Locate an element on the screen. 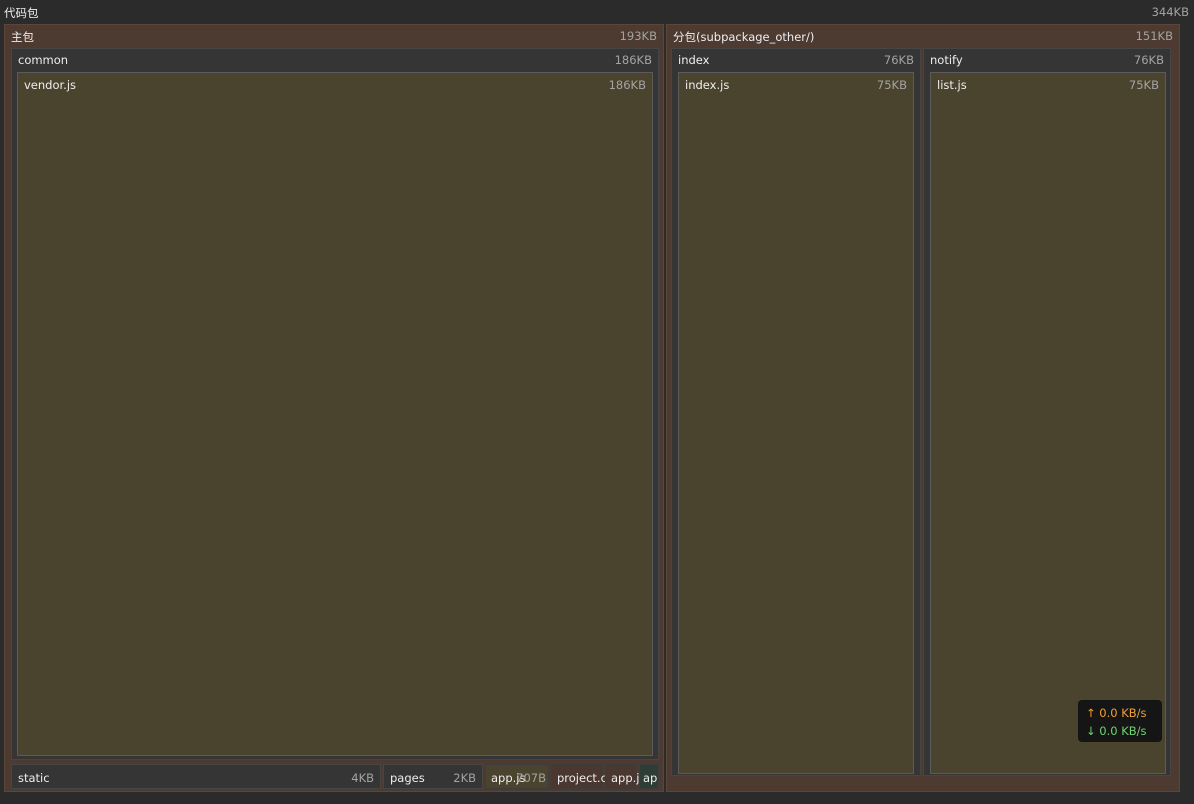  root-package-header: 代码包 344KB is located at coordinates (597, 11).